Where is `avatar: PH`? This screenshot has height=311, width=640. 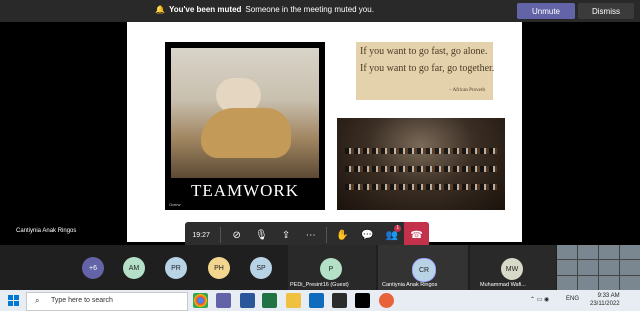 avatar: PH is located at coordinates (219, 268).